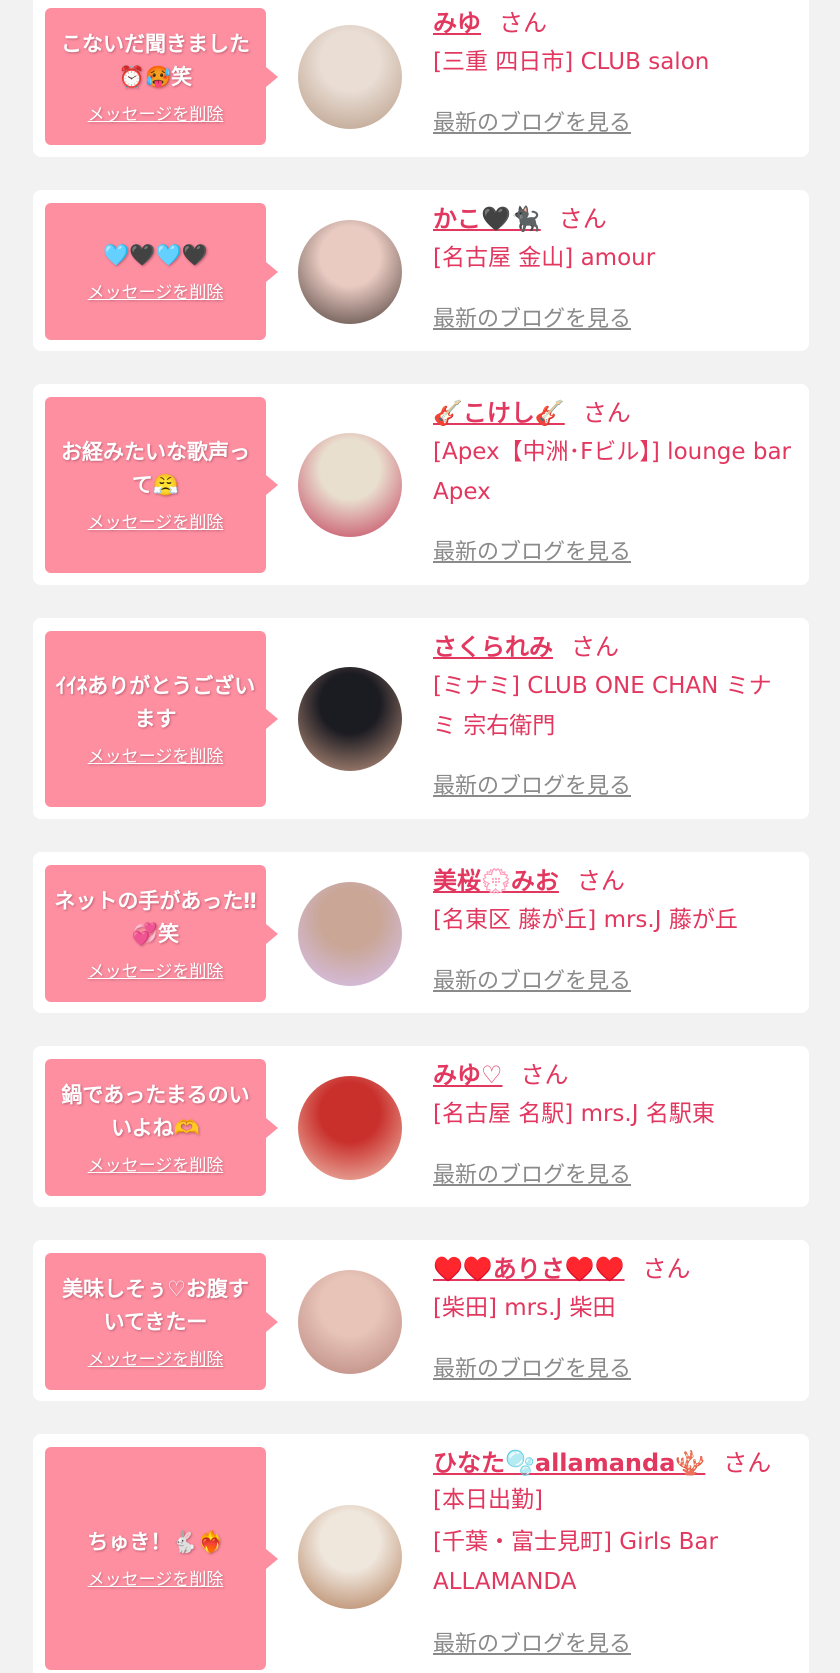 This screenshot has width=840, height=1673. I want to click on message-text: 🩵🖤🩵🖤, so click(155, 255).